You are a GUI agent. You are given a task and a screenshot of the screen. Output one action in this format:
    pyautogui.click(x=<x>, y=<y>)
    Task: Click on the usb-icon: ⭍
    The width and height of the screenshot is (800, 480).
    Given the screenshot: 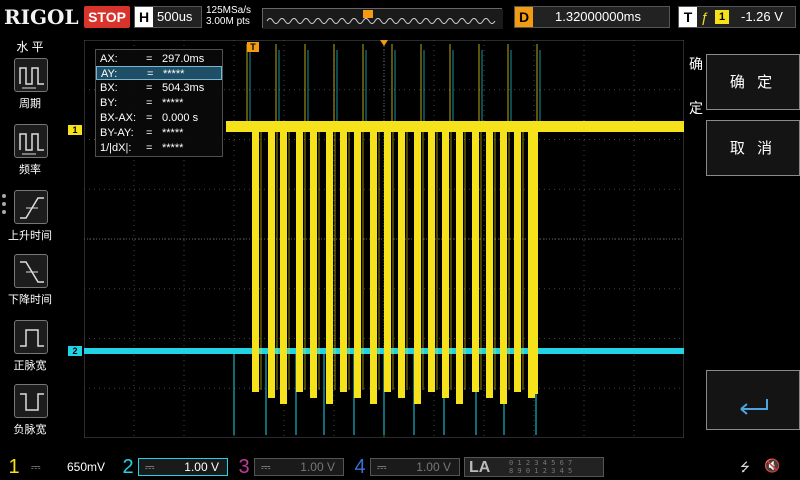 What is the action you would take?
    pyautogui.click(x=745, y=467)
    